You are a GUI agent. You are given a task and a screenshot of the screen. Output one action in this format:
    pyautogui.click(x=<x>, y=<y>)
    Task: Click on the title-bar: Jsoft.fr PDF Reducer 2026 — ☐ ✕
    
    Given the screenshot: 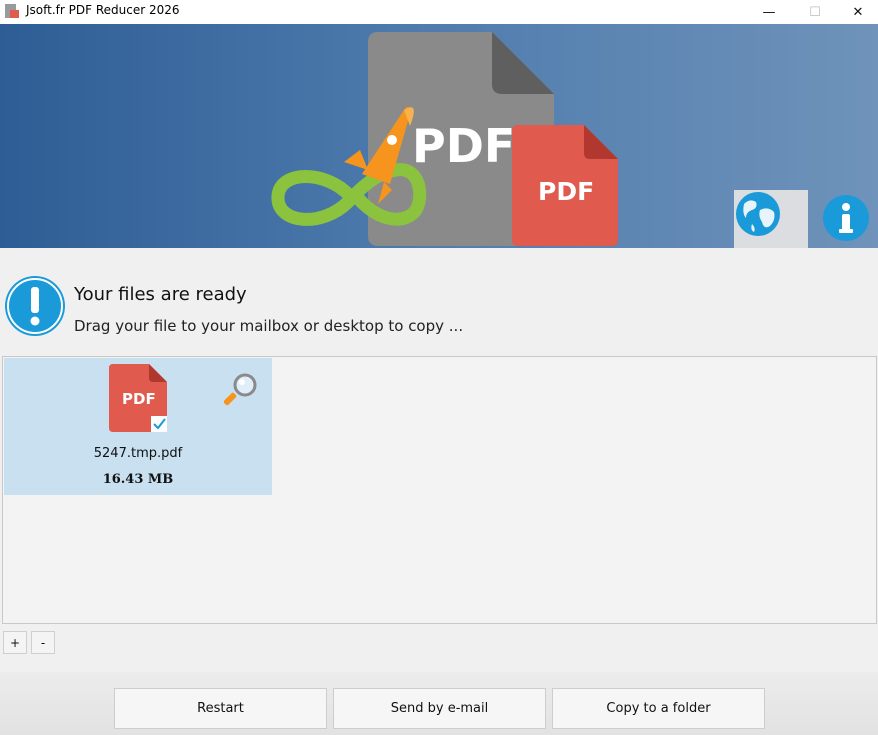 What is the action you would take?
    pyautogui.click(x=439, y=12)
    